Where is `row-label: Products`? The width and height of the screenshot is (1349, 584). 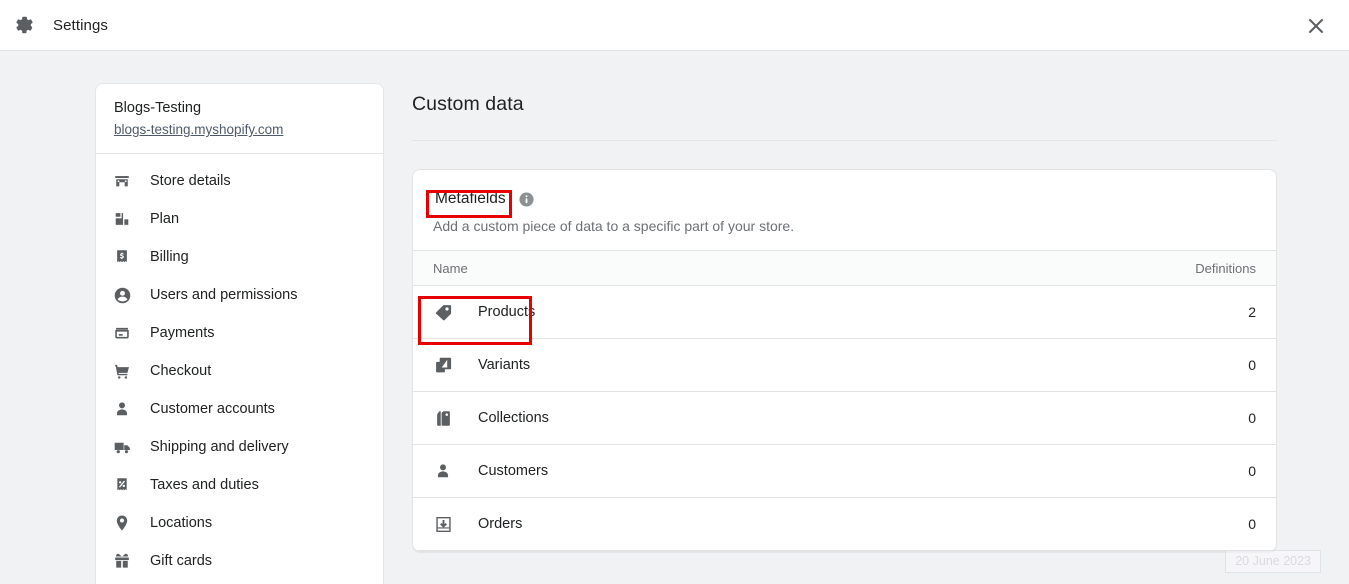 row-label: Products is located at coordinates (863, 312).